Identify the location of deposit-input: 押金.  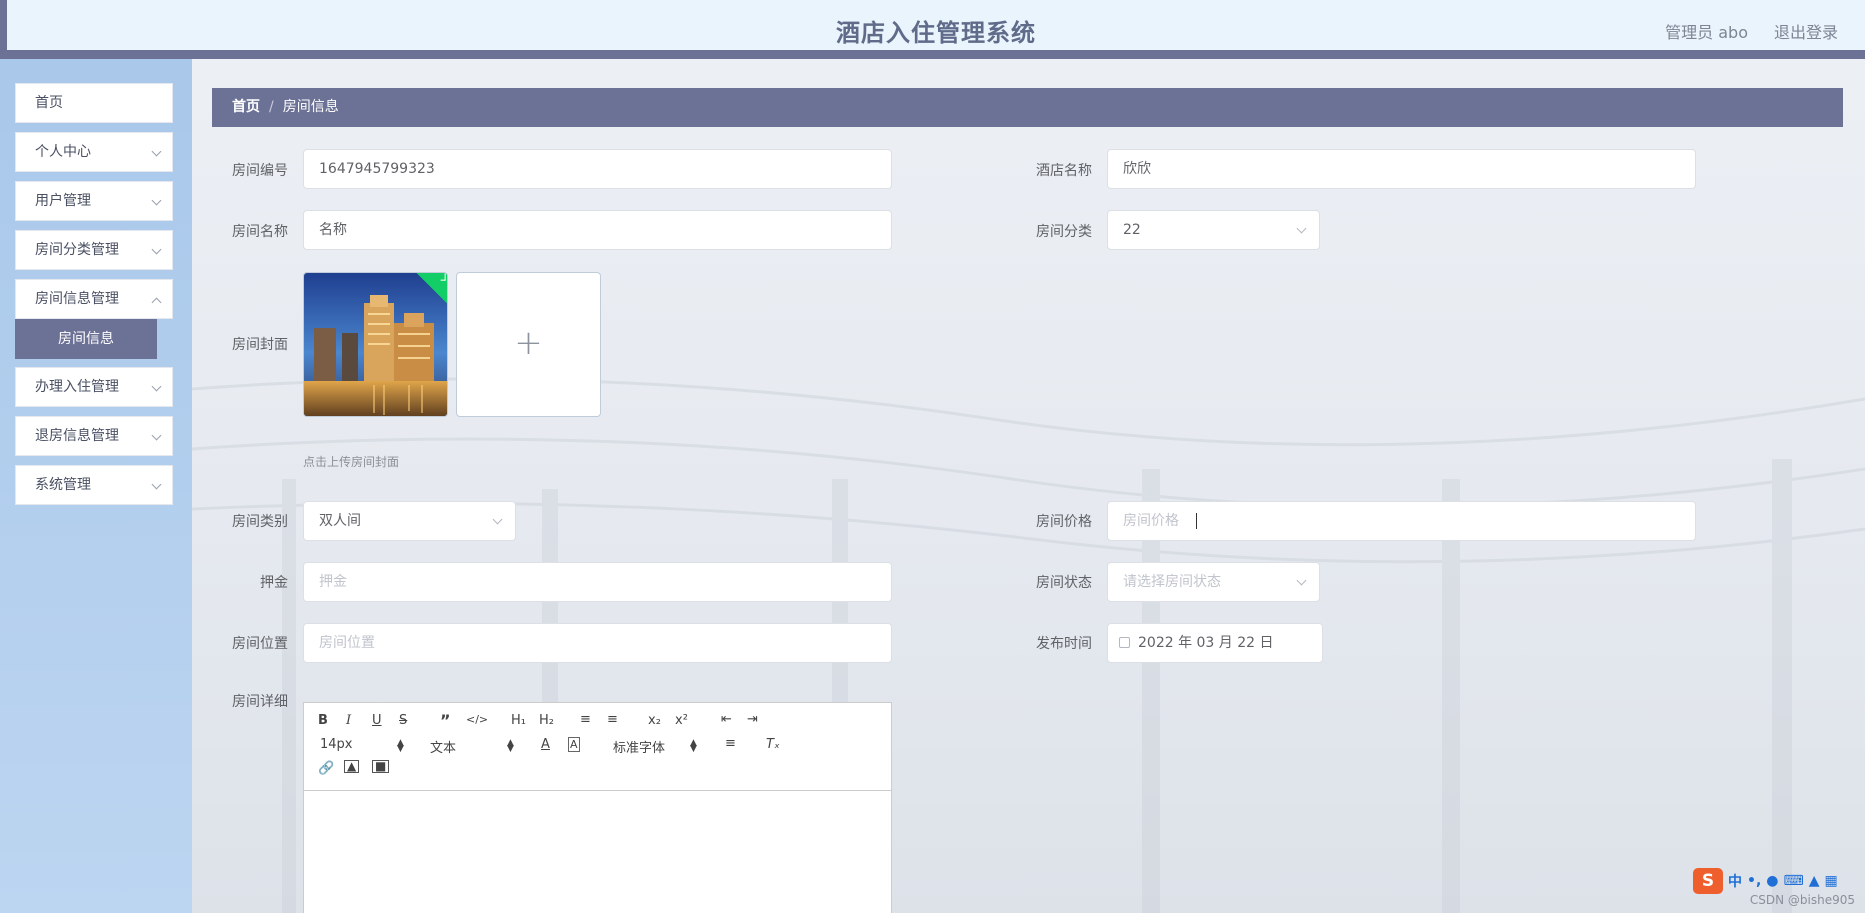
(597, 582).